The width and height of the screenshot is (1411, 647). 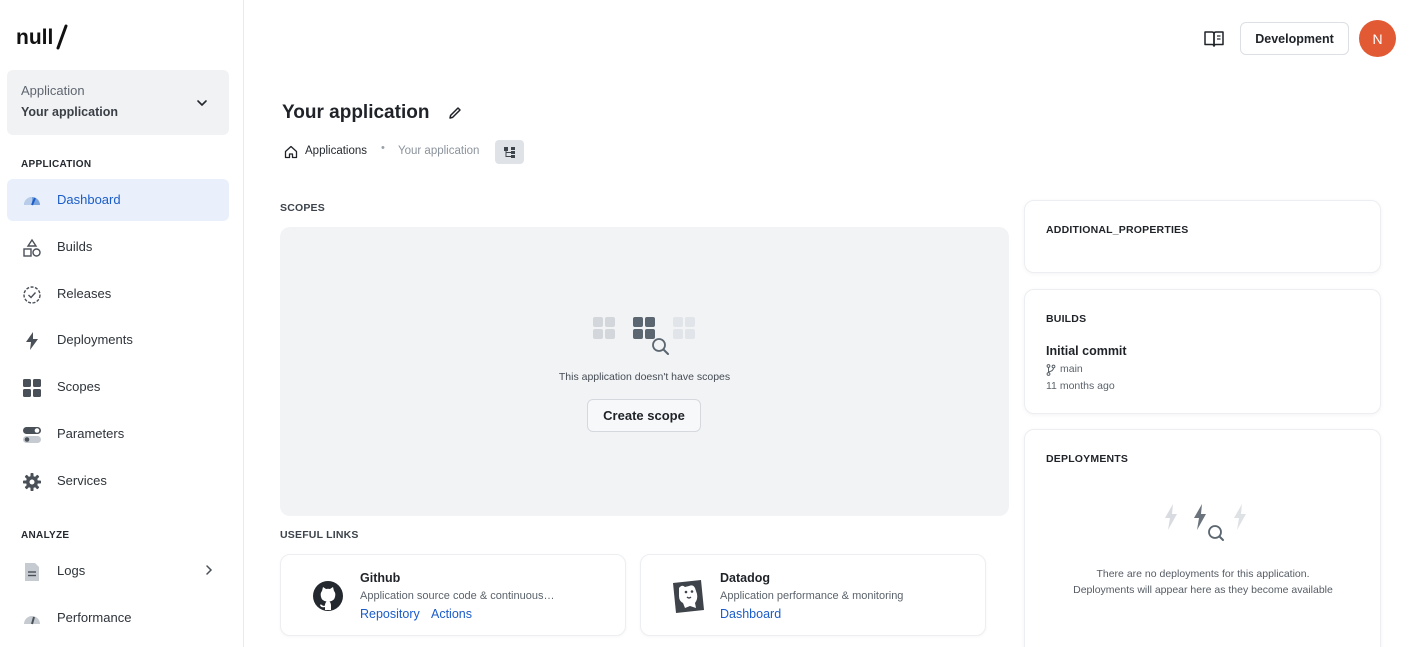 I want to click on badge-check-icon, so click(x=32, y=295).